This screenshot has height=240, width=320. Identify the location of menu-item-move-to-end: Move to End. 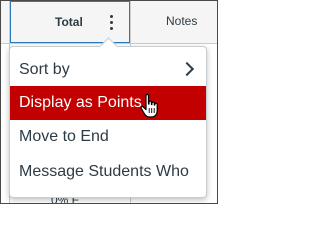
(108, 137).